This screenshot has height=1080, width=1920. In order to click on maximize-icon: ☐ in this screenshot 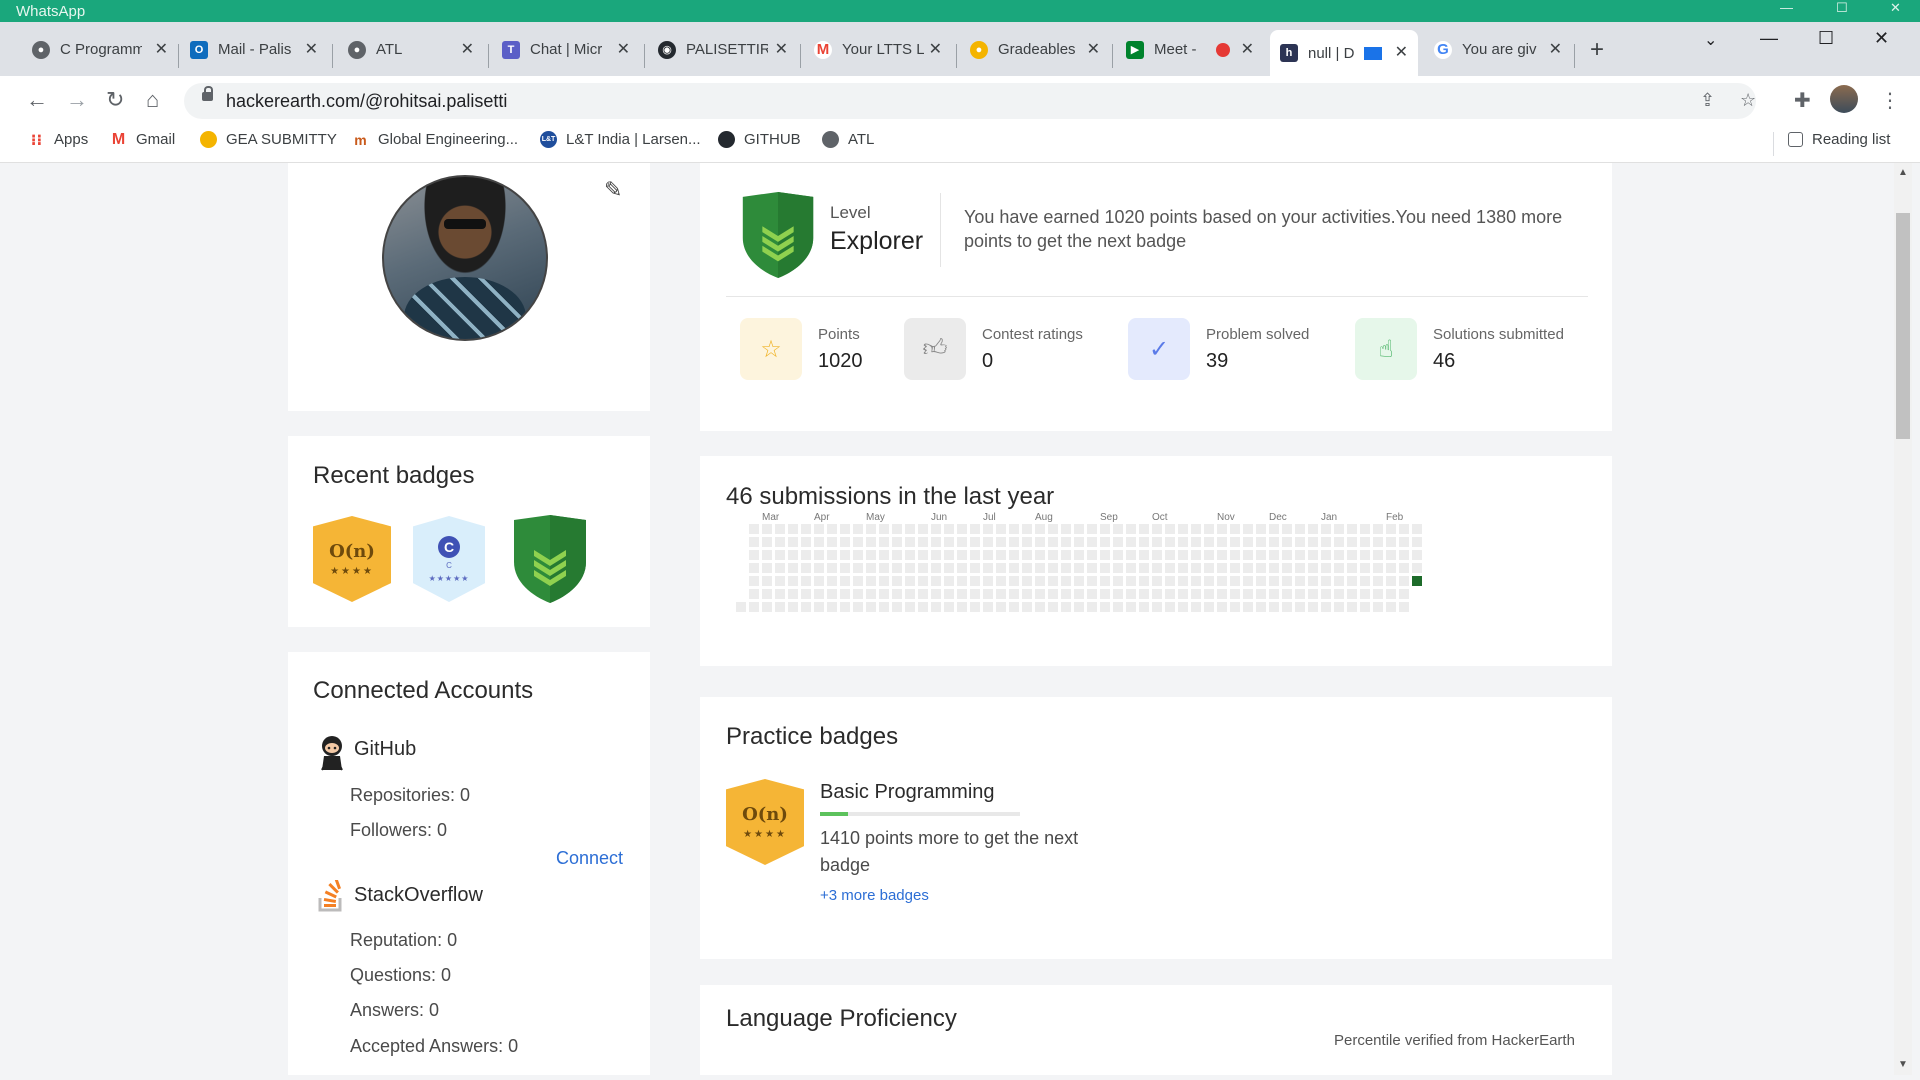, I will do `click(1826, 38)`.